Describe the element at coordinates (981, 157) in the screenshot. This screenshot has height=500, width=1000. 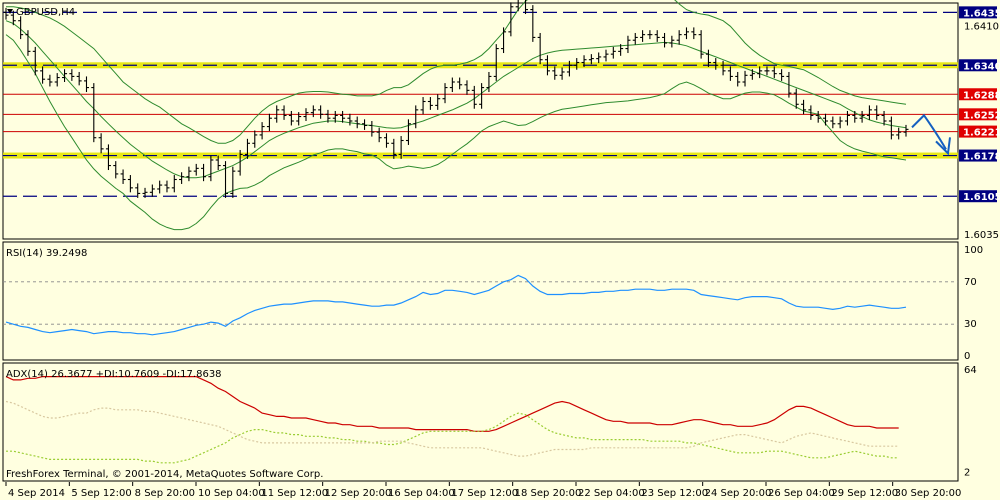
I see `price-level-label: 1.6178` at that location.